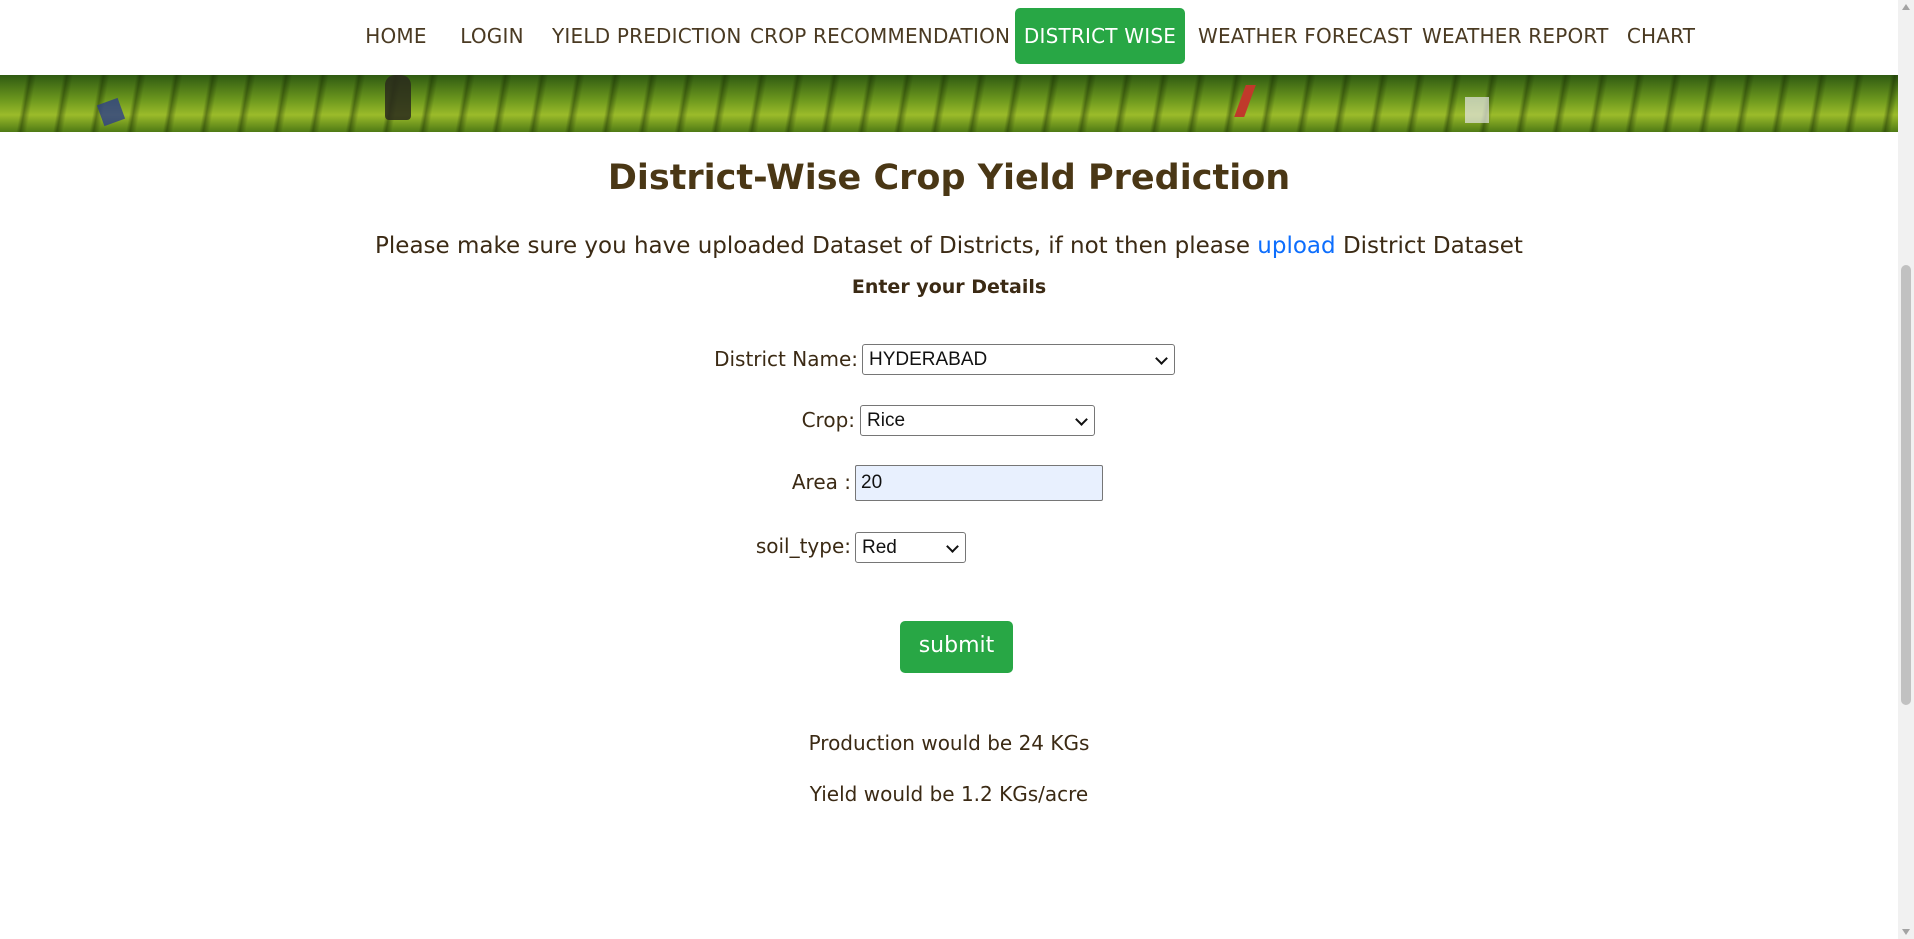 Image resolution: width=1914 pixels, height=939 pixels. Describe the element at coordinates (949, 103) in the screenshot. I see `header-banner-image` at that location.